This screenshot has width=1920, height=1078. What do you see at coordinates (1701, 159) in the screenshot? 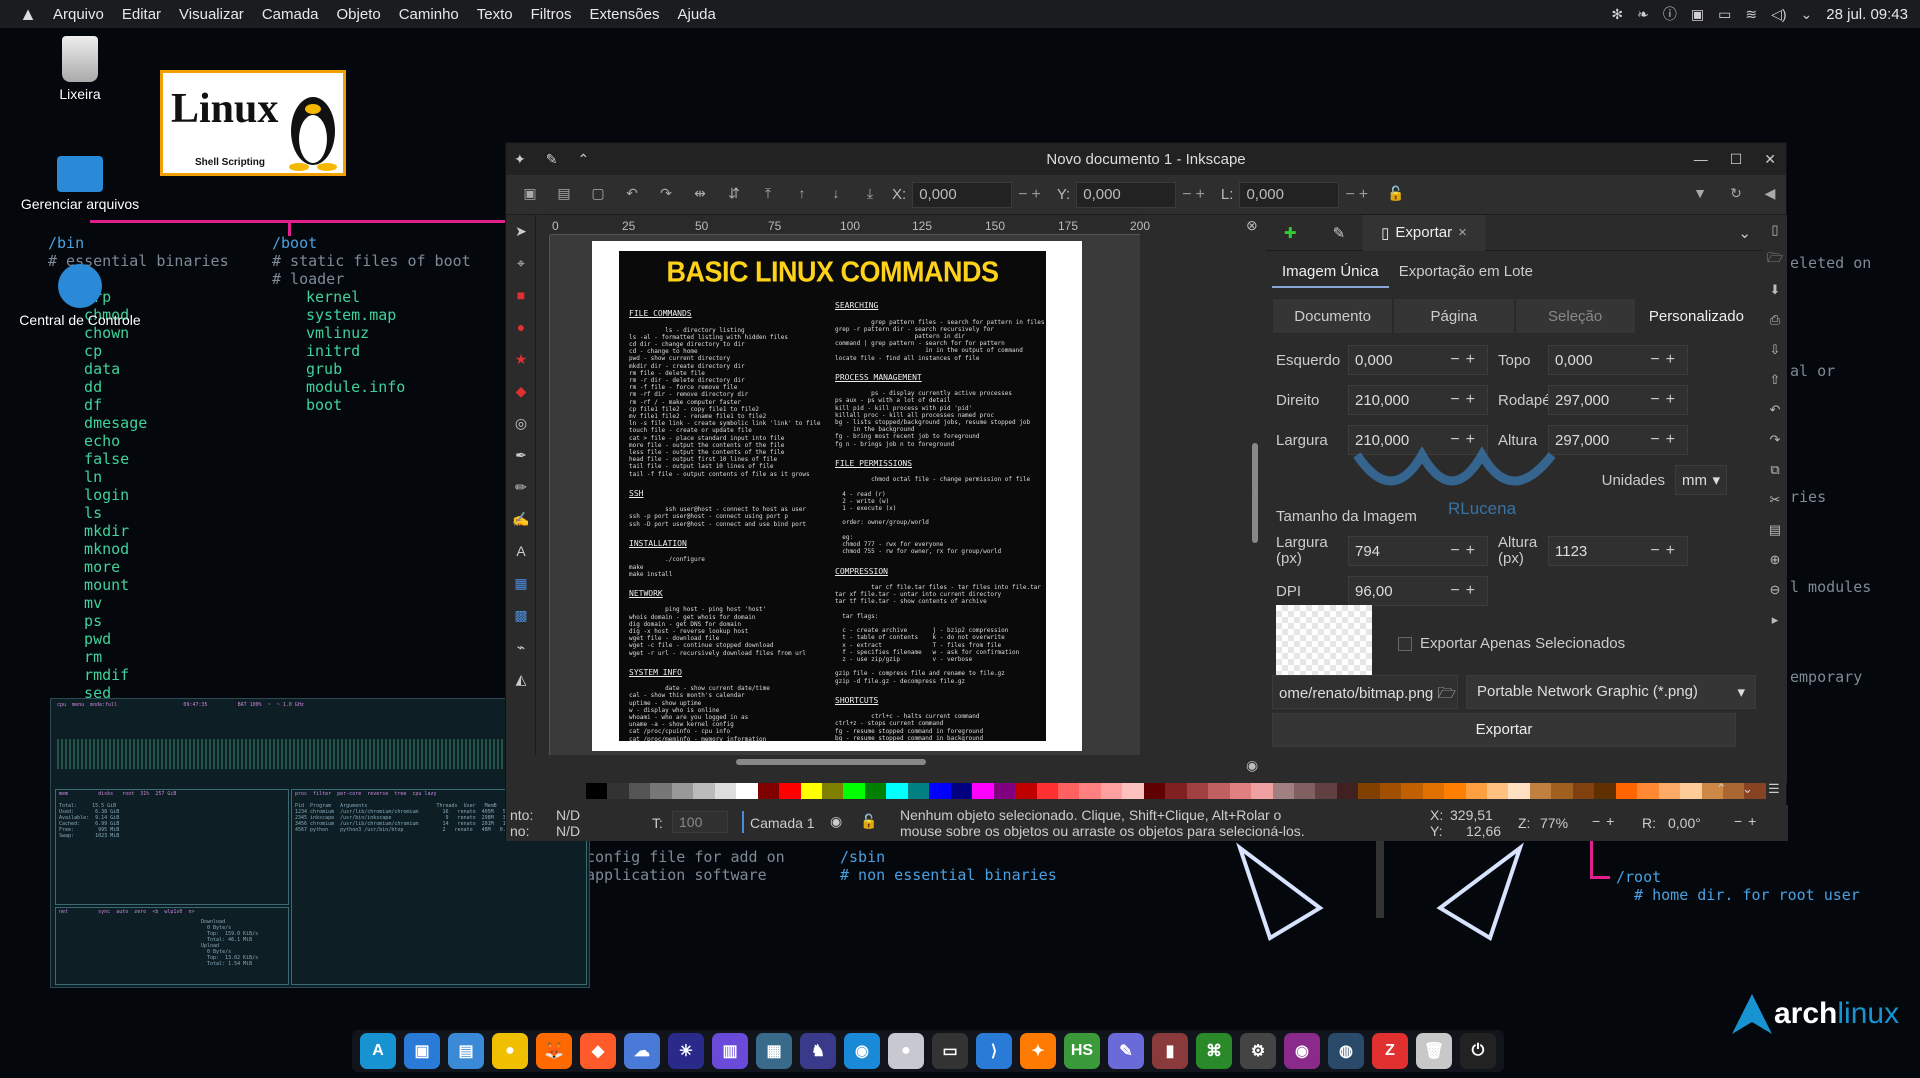
I see `minimize-icon: —` at bounding box center [1701, 159].